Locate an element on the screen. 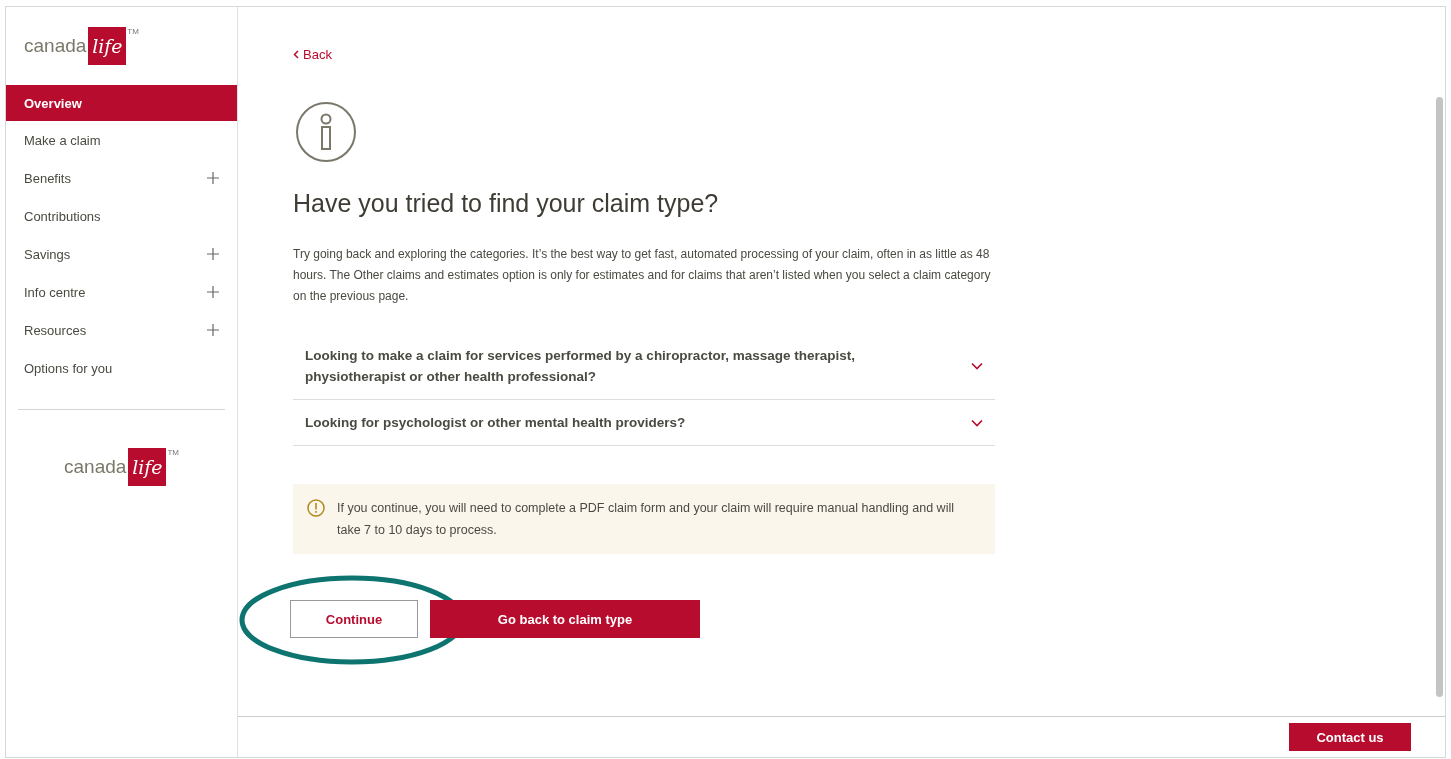 This screenshot has height=759, width=1451. nav-item: Contributions is located at coordinates (121, 216).